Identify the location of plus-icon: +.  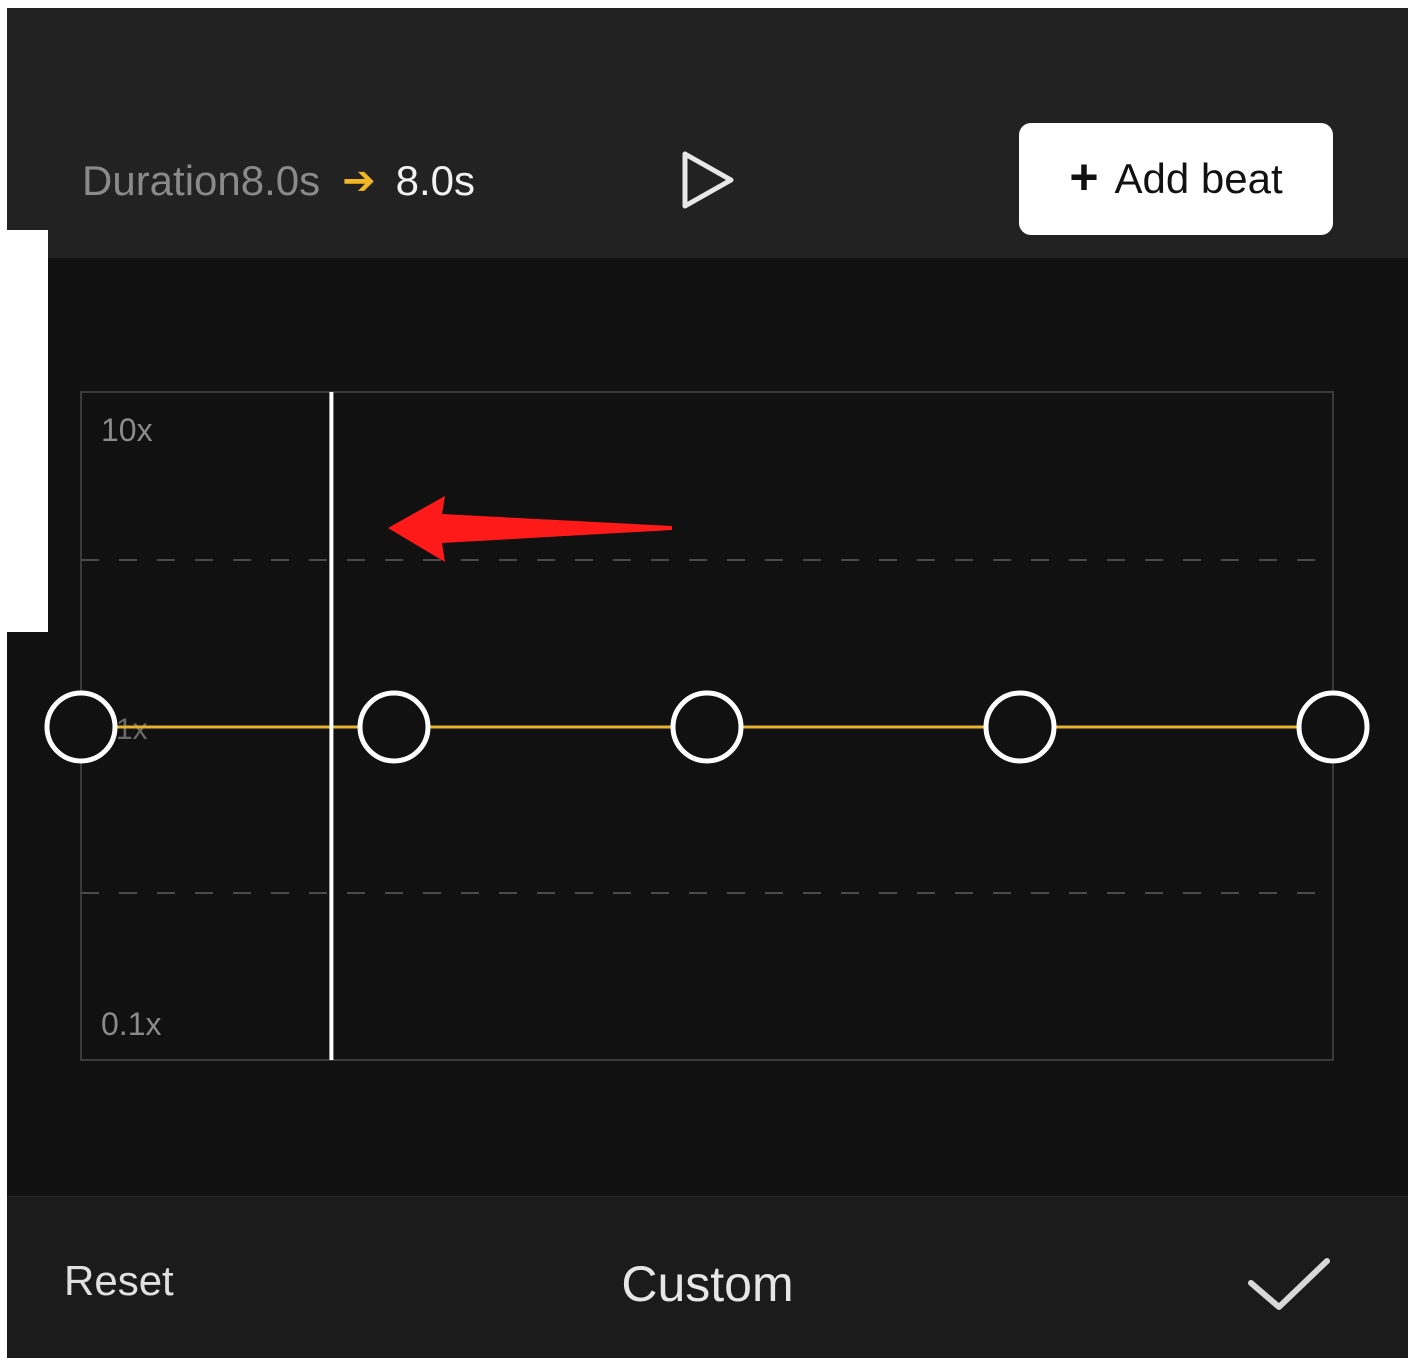
(1084, 177).